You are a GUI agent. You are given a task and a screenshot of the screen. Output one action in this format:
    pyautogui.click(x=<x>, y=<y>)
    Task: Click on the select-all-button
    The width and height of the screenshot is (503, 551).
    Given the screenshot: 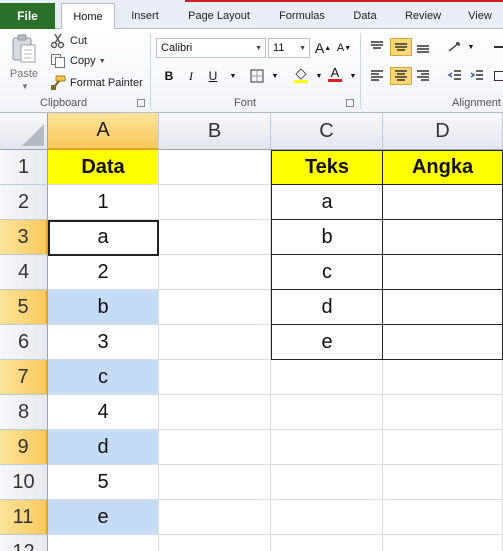 What is the action you would take?
    pyautogui.click(x=24, y=131)
    